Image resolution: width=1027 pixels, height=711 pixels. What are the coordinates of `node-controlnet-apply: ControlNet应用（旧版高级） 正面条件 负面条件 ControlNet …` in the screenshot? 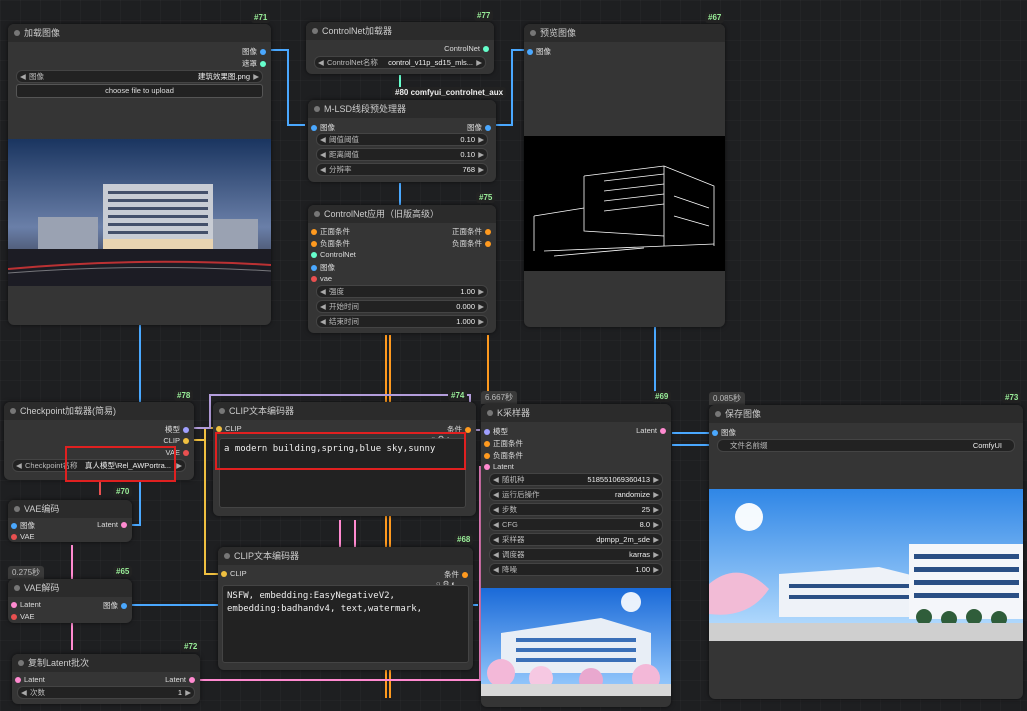 It's located at (402, 269).